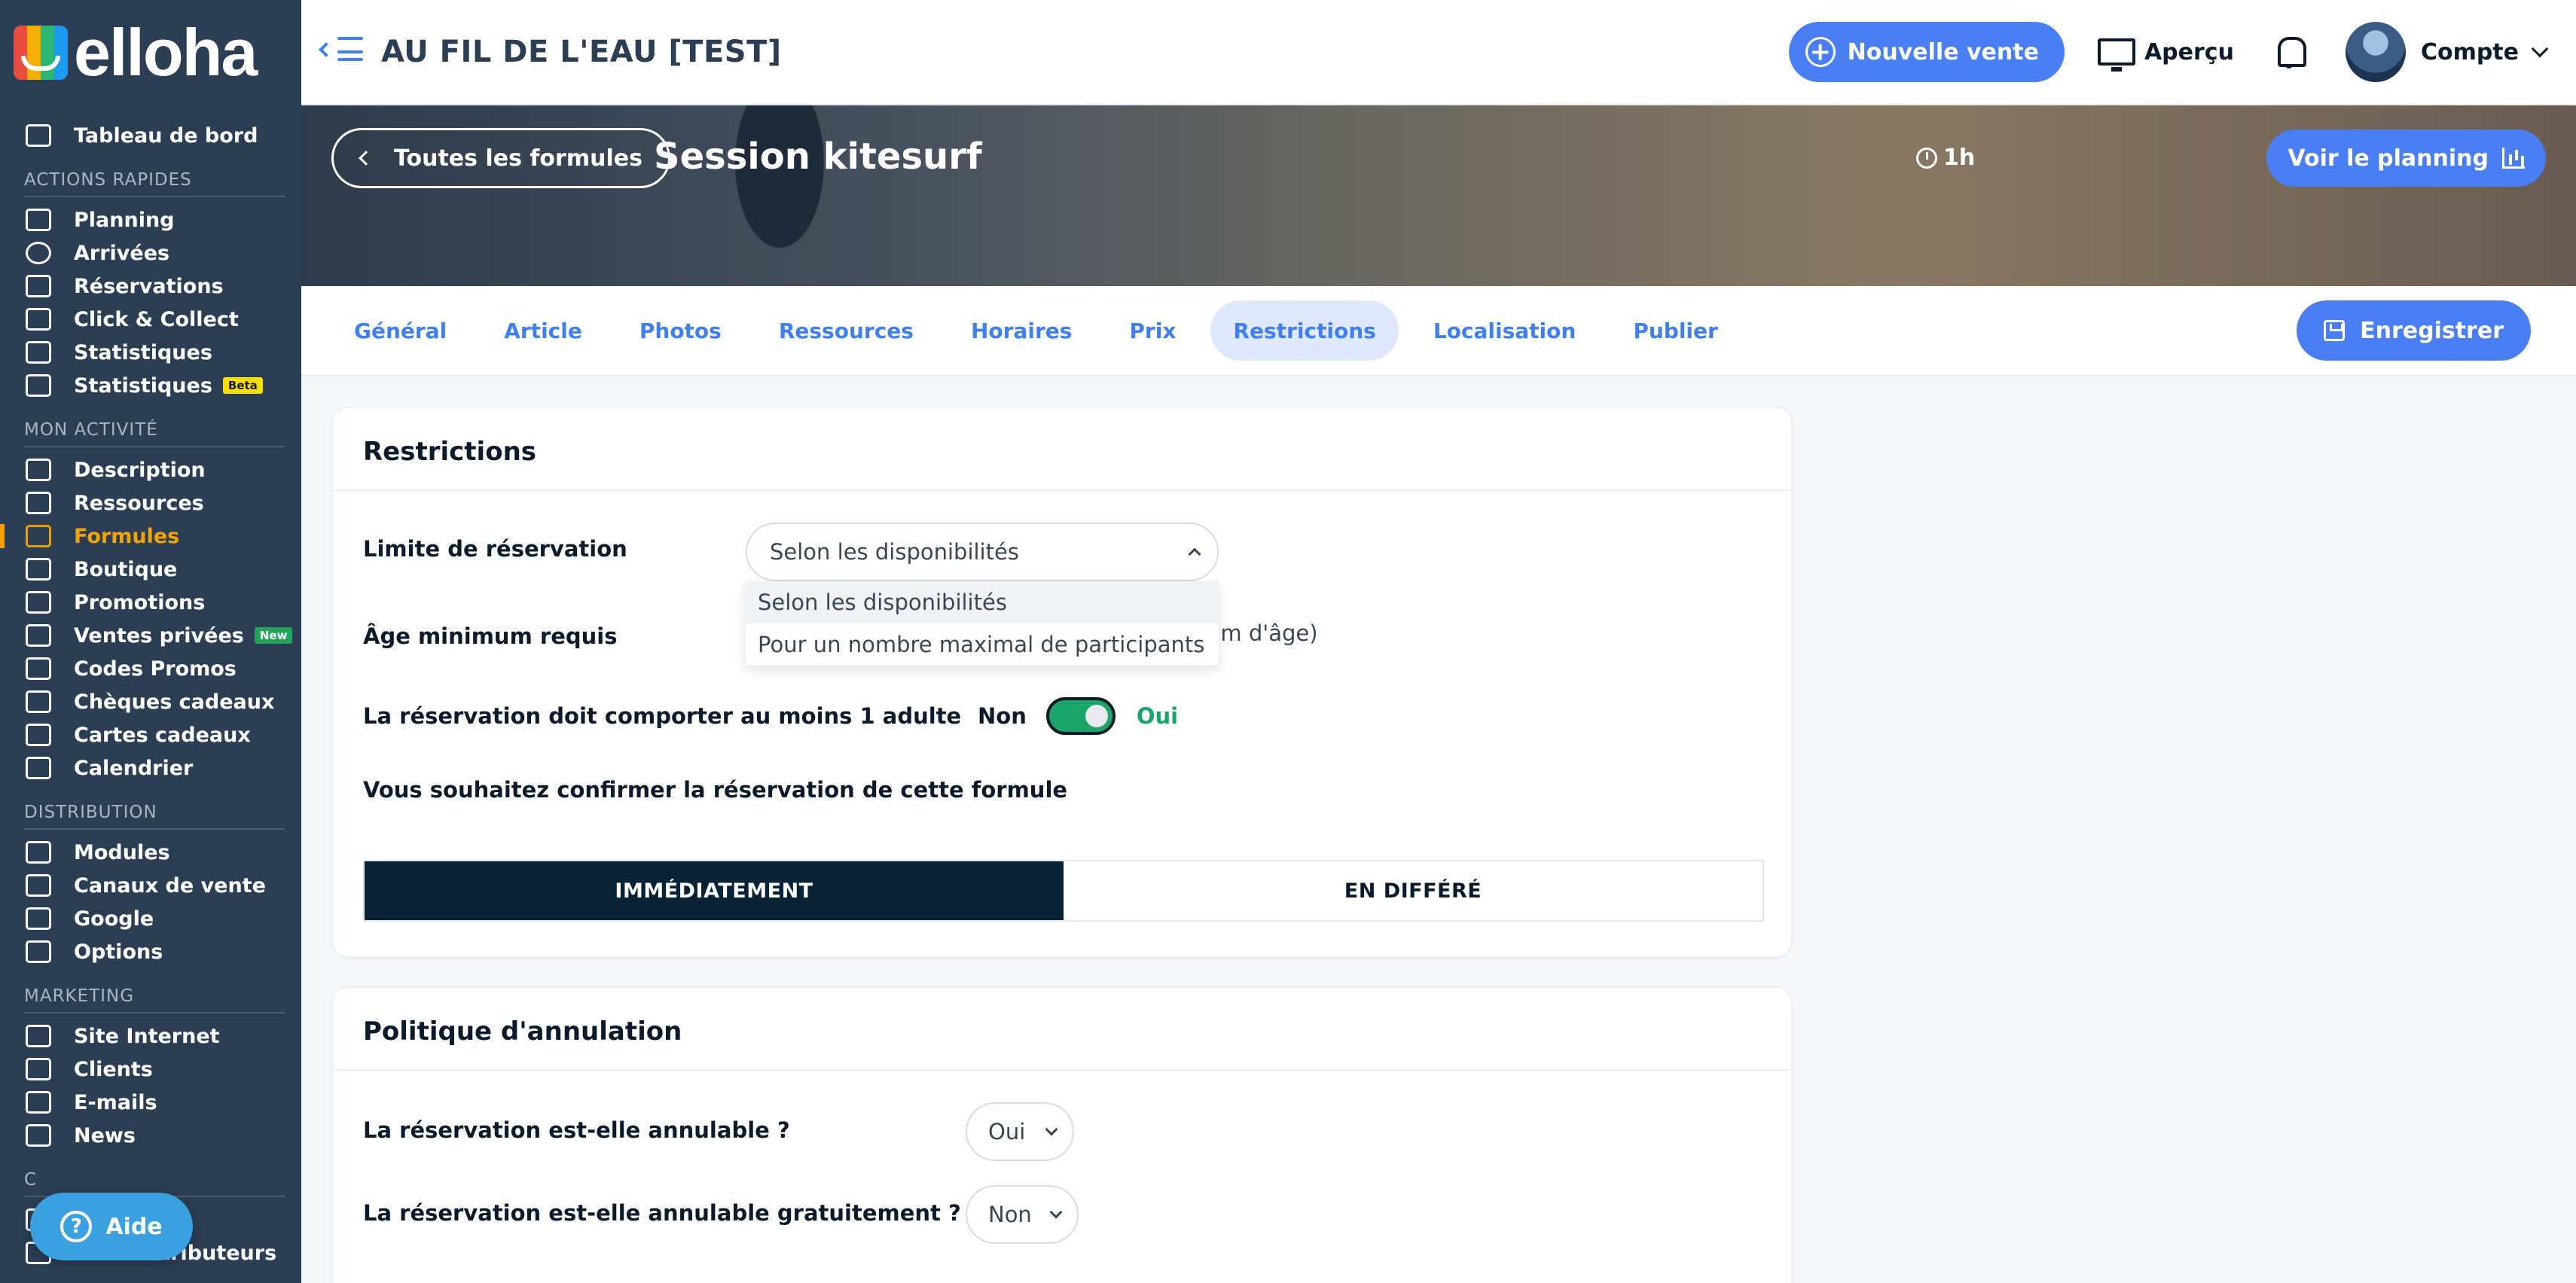 The width and height of the screenshot is (2576, 1283). What do you see at coordinates (1062, 449) in the screenshot?
I see `restrictions-title: Restrictions` at bounding box center [1062, 449].